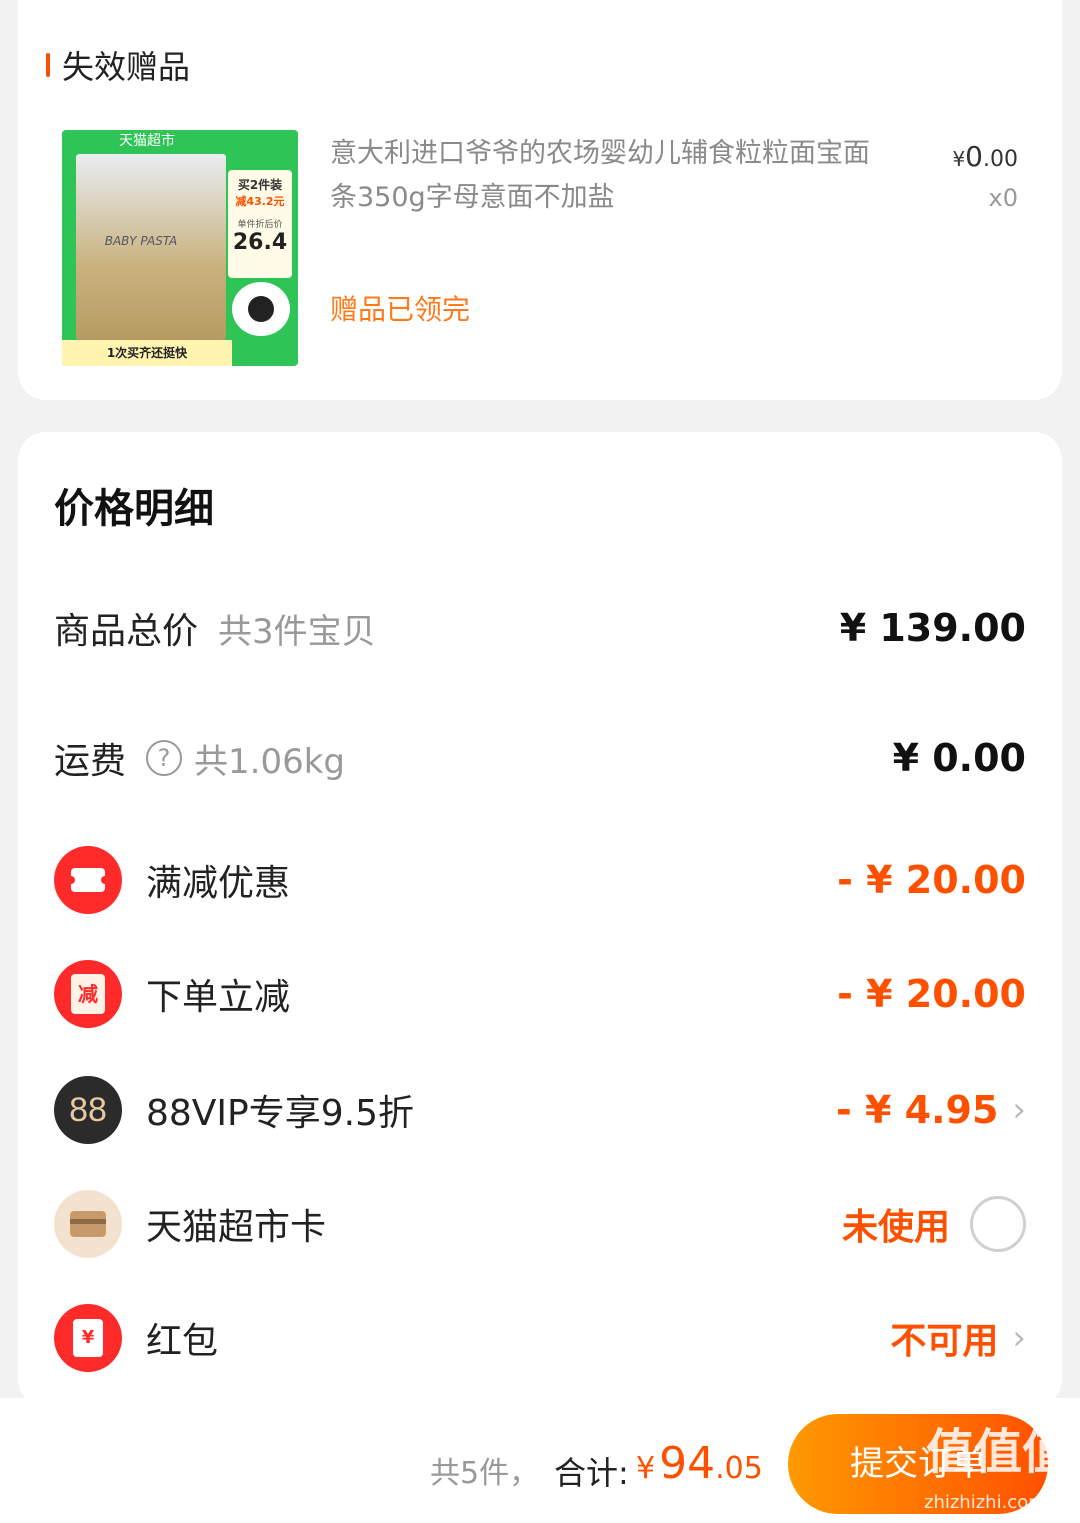 This screenshot has width=1080, height=1523. Describe the element at coordinates (959, 758) in the screenshot. I see `shipping-amount: ¥ 0.00` at that location.